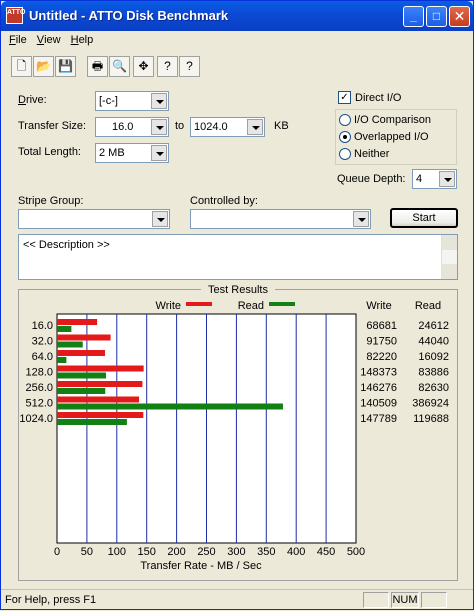  Describe the element at coordinates (108, 101) in the screenshot. I see `drive-value: [-c-]` at that location.